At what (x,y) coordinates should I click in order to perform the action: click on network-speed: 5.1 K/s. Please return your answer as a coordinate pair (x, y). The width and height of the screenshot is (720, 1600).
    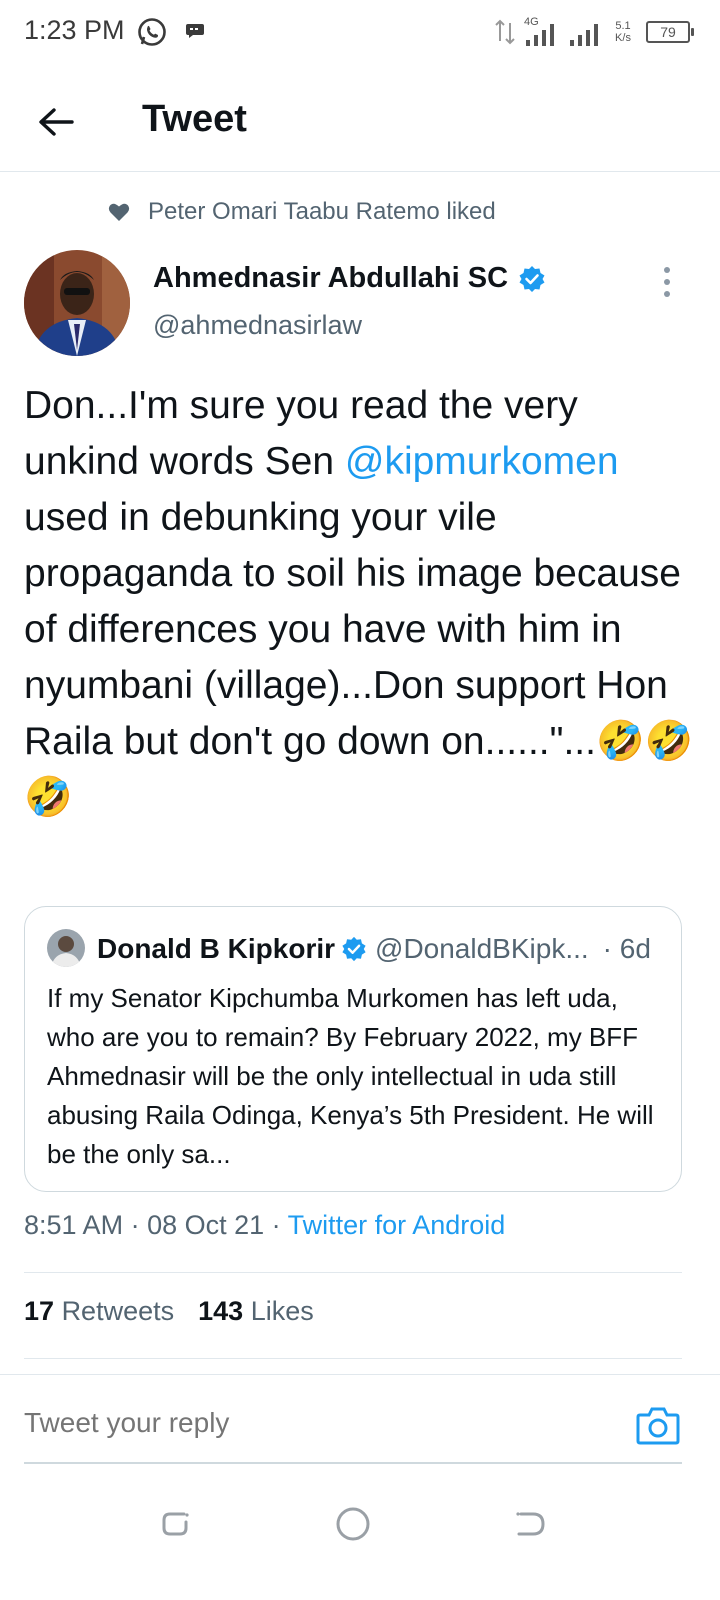
    Looking at the image, I should click on (623, 32).